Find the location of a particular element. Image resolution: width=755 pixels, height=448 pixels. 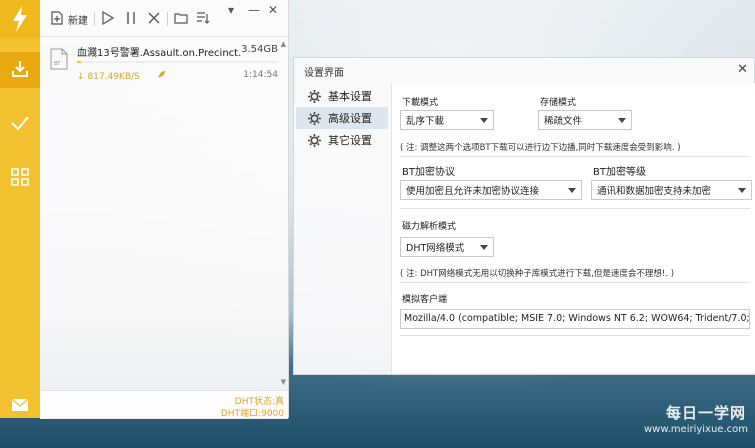

delete-icon is located at coordinates (154, 19).